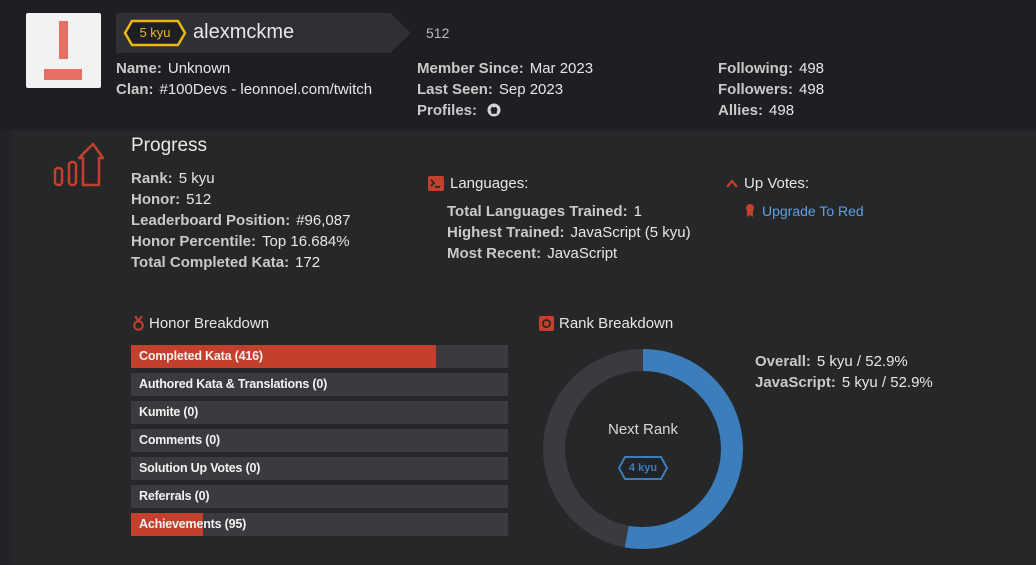 This screenshot has width=1036, height=565. What do you see at coordinates (630, 232) in the screenshot?
I see `lang-highest-value: JavaScript (5 kyu)` at bounding box center [630, 232].